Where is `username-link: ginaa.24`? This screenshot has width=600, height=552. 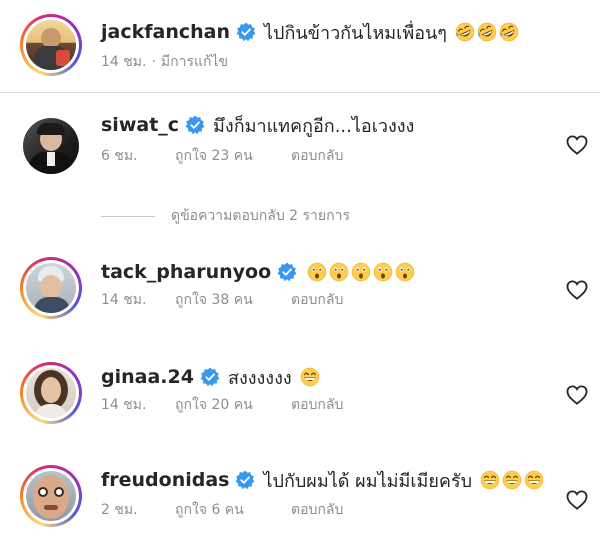 username-link: ginaa.24 is located at coordinates (147, 377).